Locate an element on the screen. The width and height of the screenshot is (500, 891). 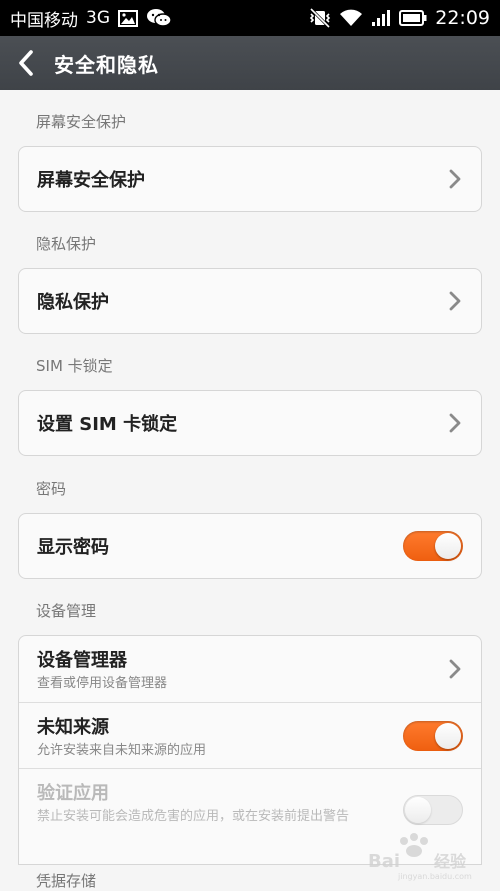
settings-item-sim-lock: 设置 SIM 卡锁定 is located at coordinates (250, 423).